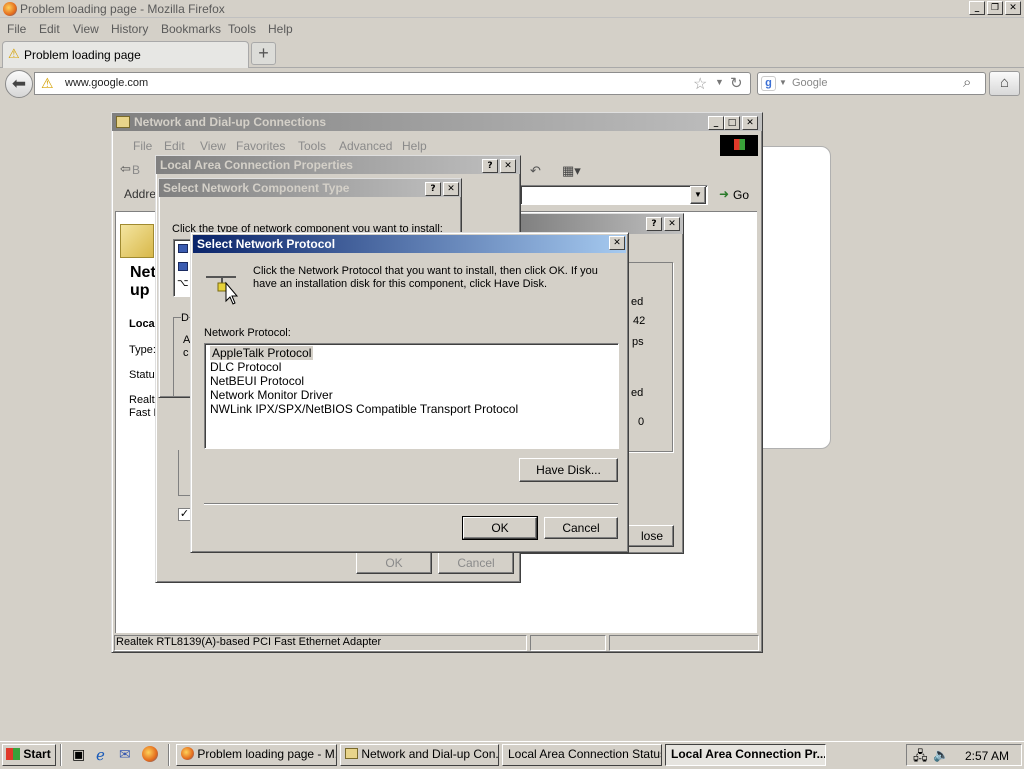 This screenshot has height=769, width=1024. Describe the element at coordinates (724, 194) in the screenshot. I see `go-arrow-icon: ➜` at that location.